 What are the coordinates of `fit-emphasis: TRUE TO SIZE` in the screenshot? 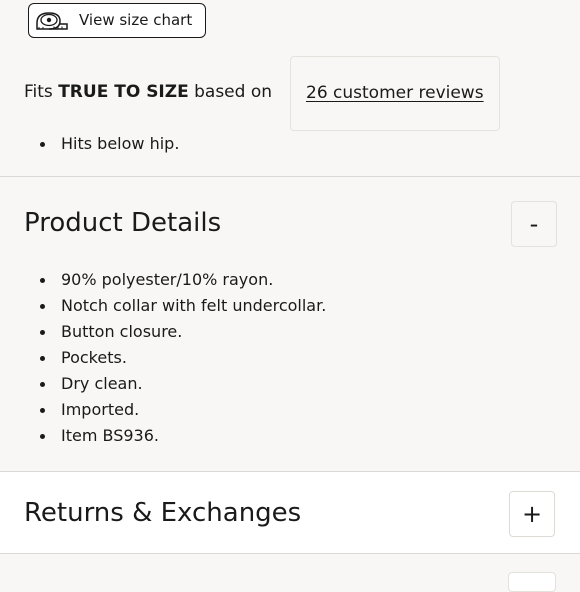 It's located at (123, 92).